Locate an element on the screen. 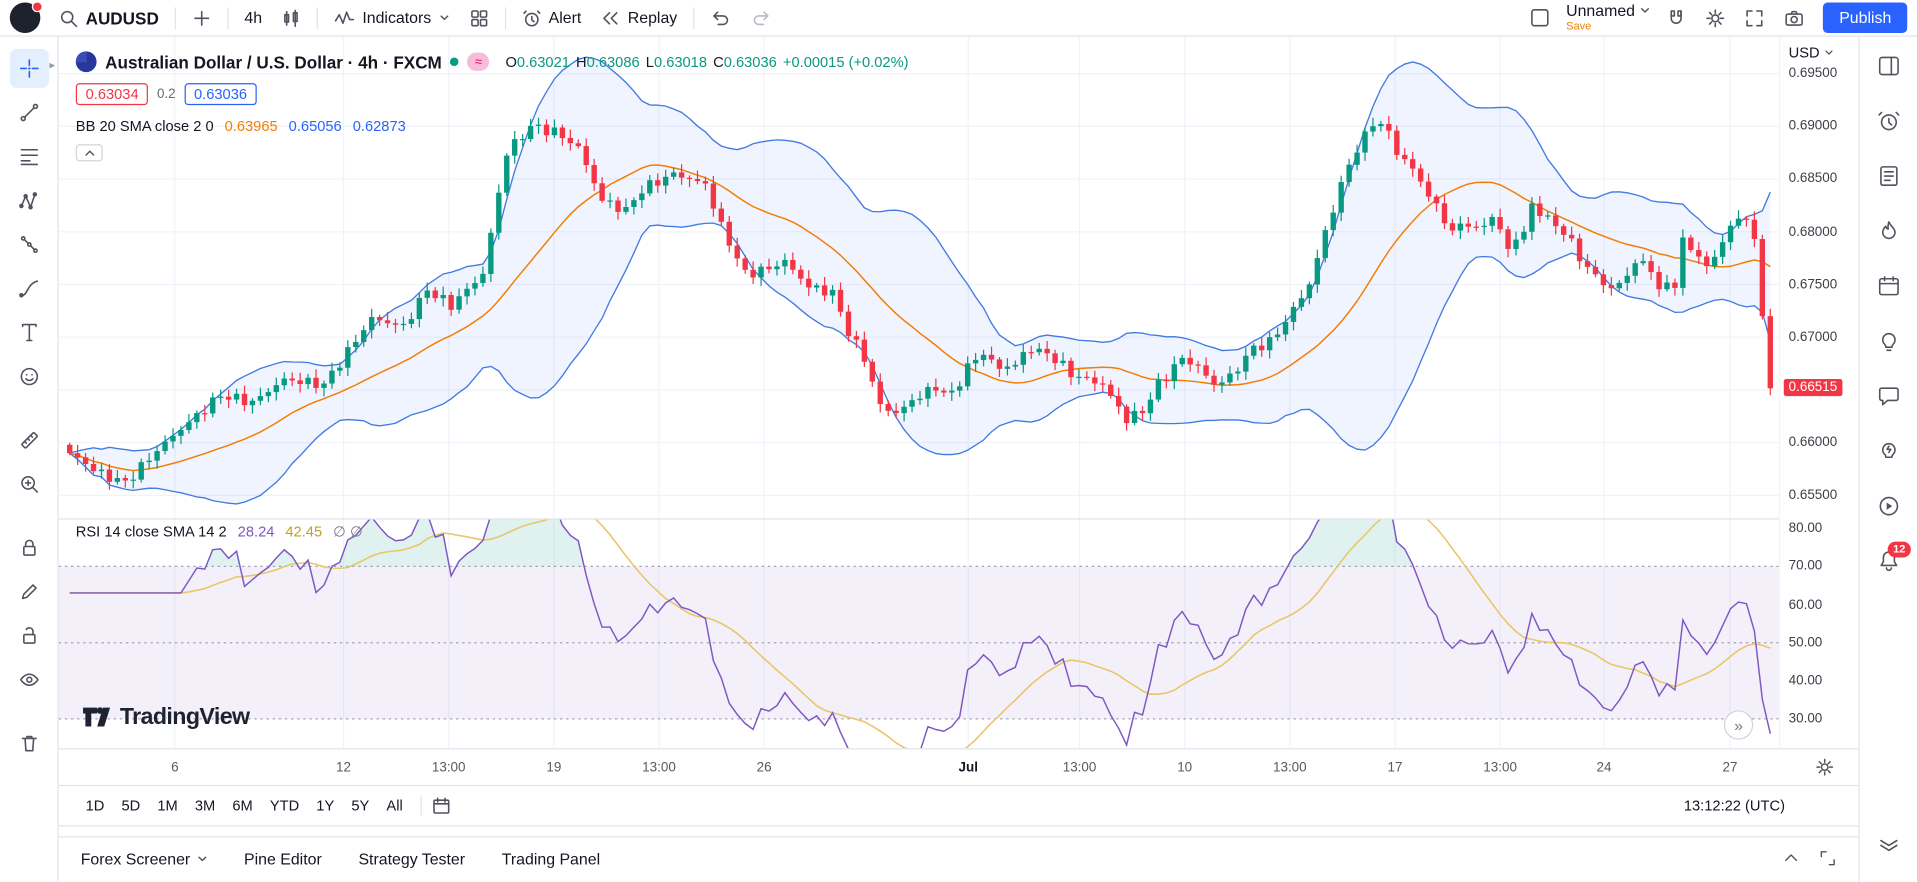  watchlist-button is located at coordinates (1888, 66).